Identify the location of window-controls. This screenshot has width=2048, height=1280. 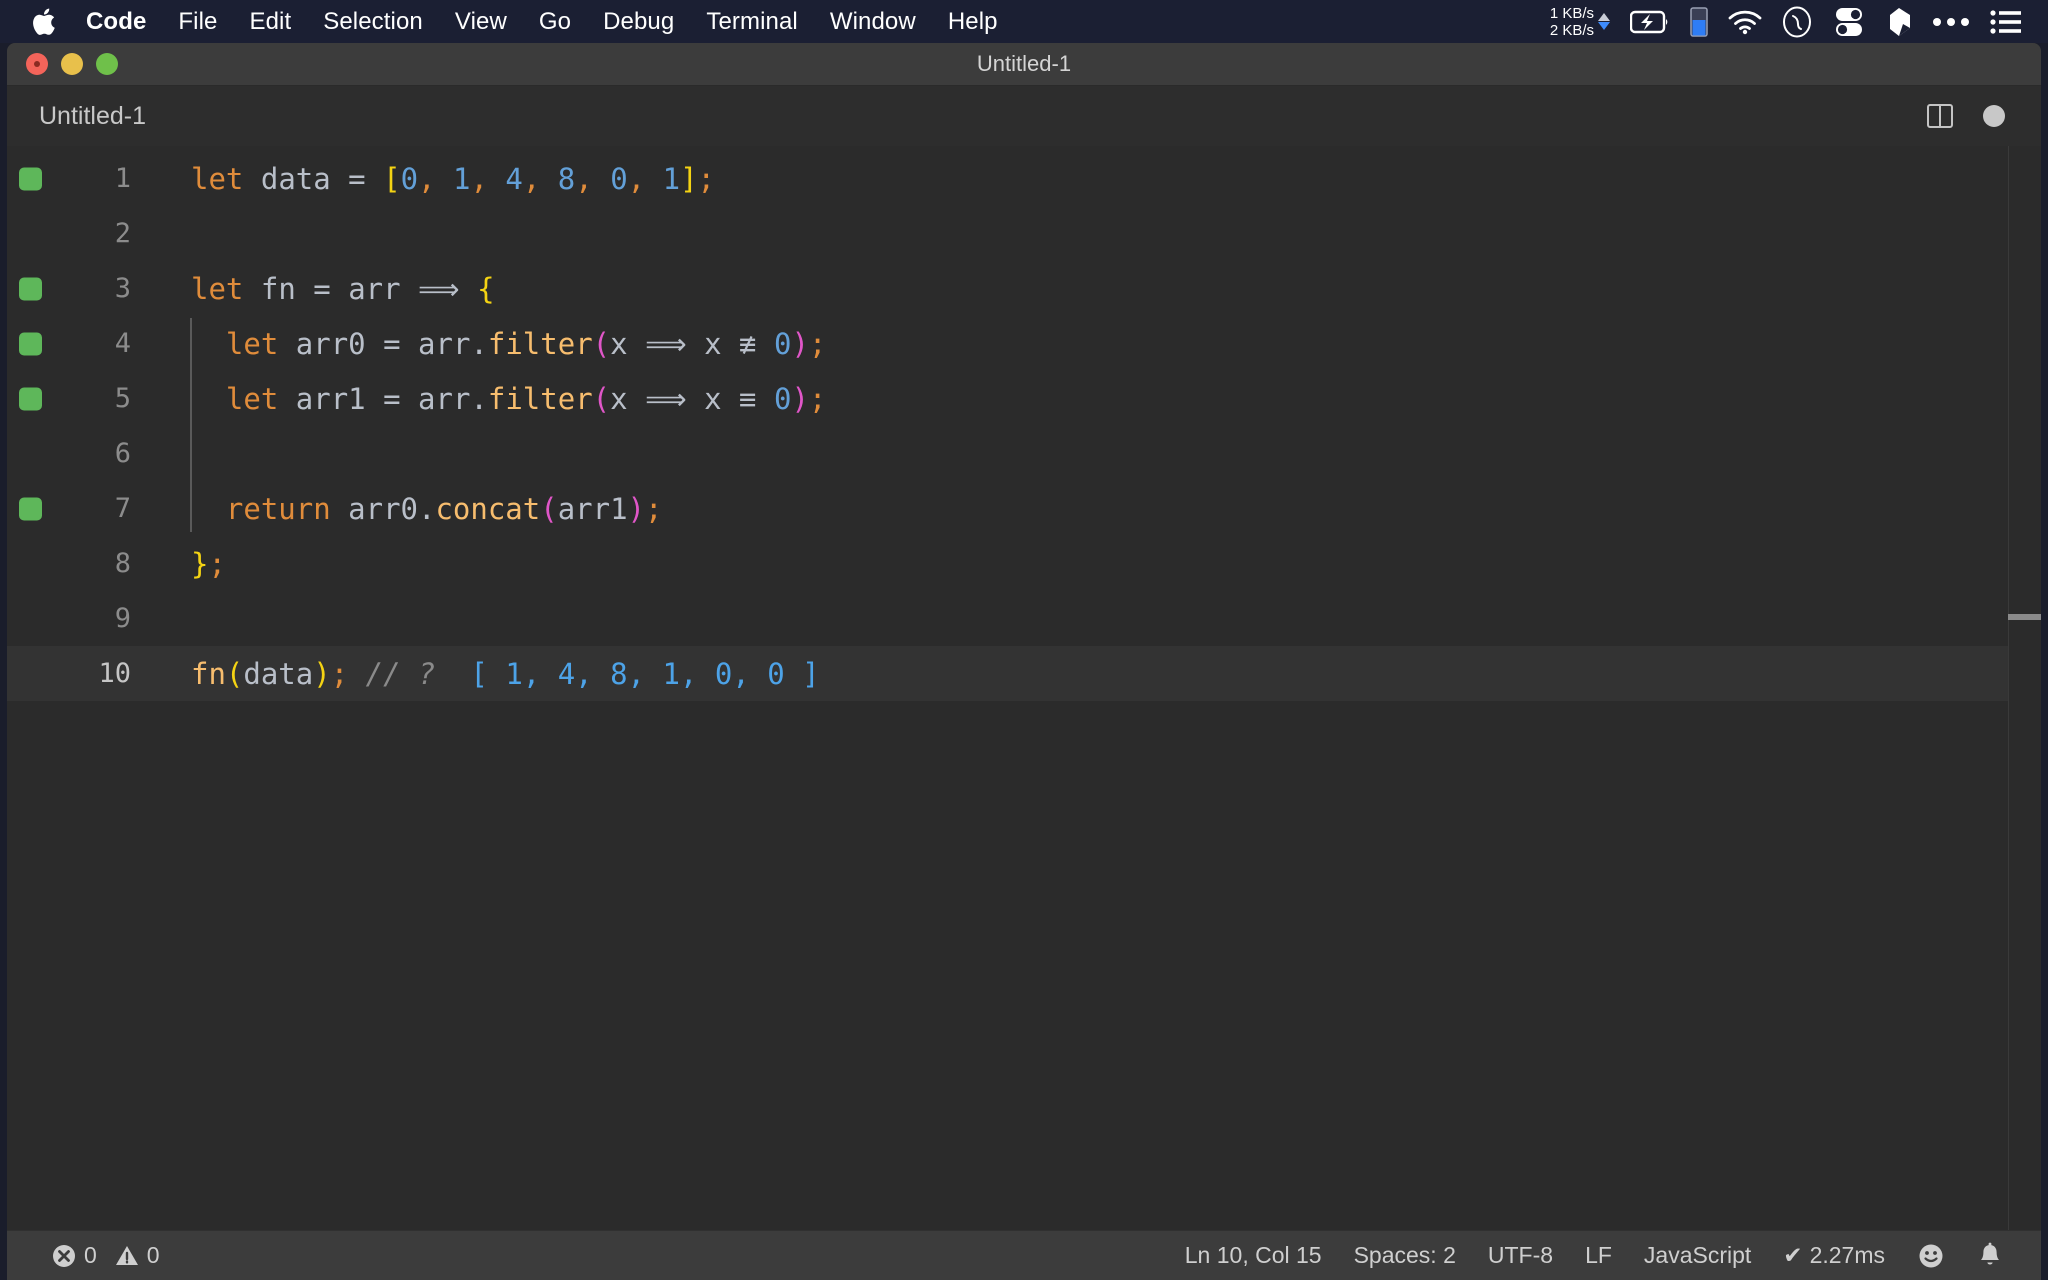
(62, 64).